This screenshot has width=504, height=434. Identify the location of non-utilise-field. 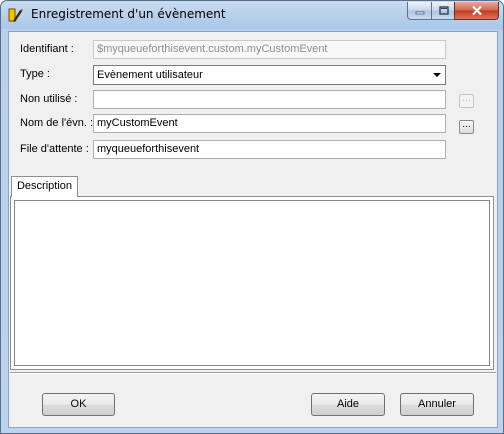
(269, 99).